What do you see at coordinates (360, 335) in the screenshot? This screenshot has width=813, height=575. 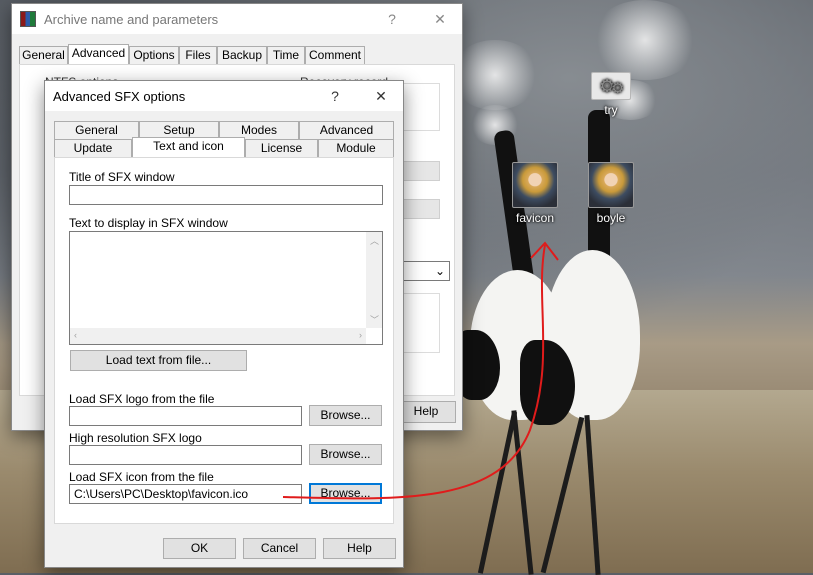 I see `scroll-right-icon: ›` at bounding box center [360, 335].